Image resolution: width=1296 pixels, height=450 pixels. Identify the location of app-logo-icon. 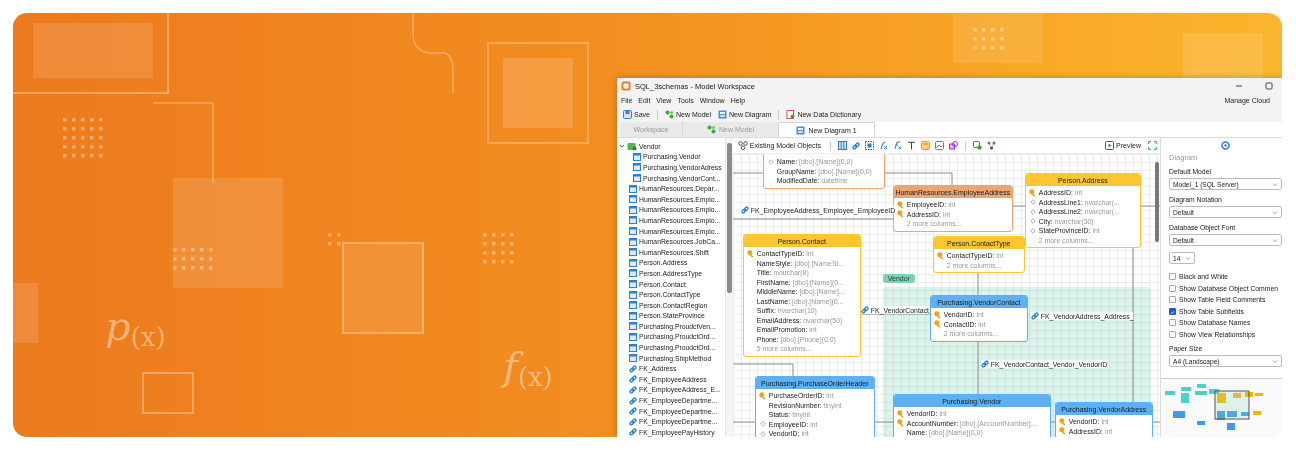
(626, 86).